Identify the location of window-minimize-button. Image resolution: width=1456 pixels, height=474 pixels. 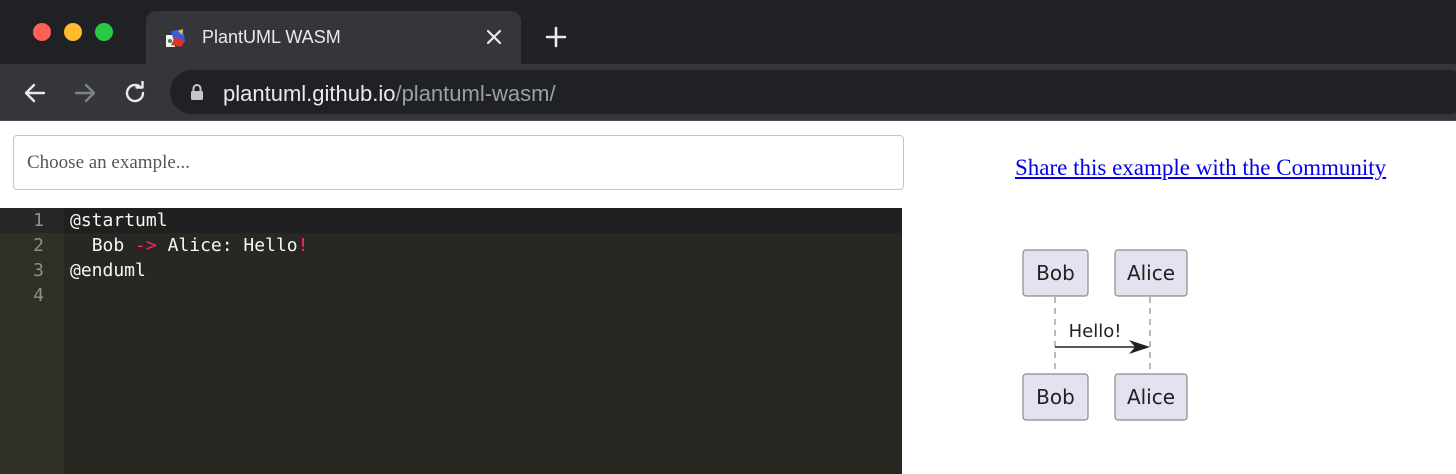
(73, 32).